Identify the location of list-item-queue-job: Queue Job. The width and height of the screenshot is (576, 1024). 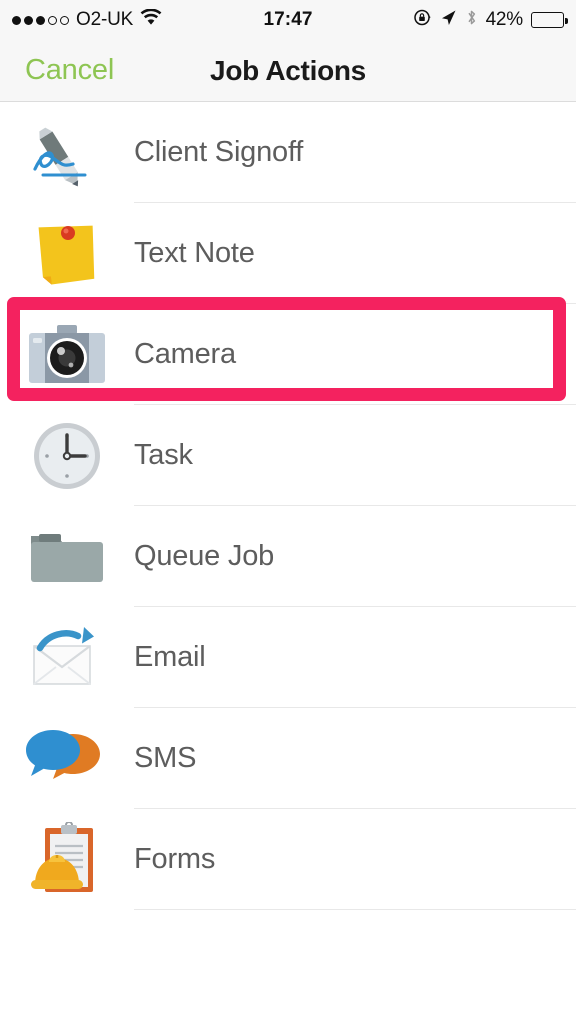
(288, 556).